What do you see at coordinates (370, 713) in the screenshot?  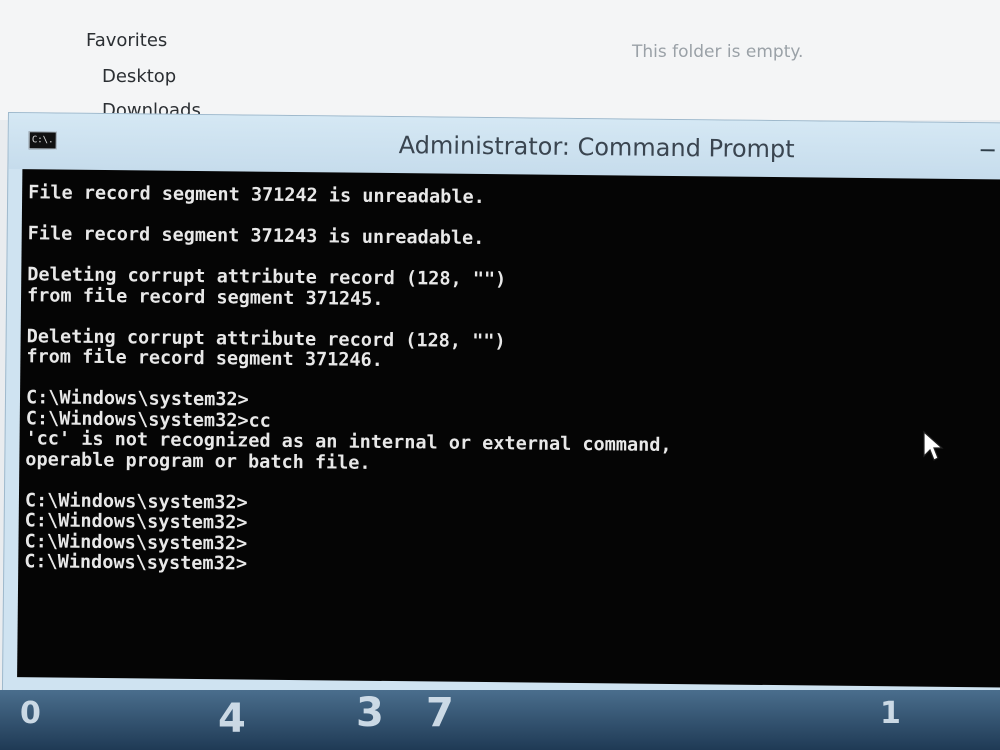 I see `desktop-glyph: 3` at bounding box center [370, 713].